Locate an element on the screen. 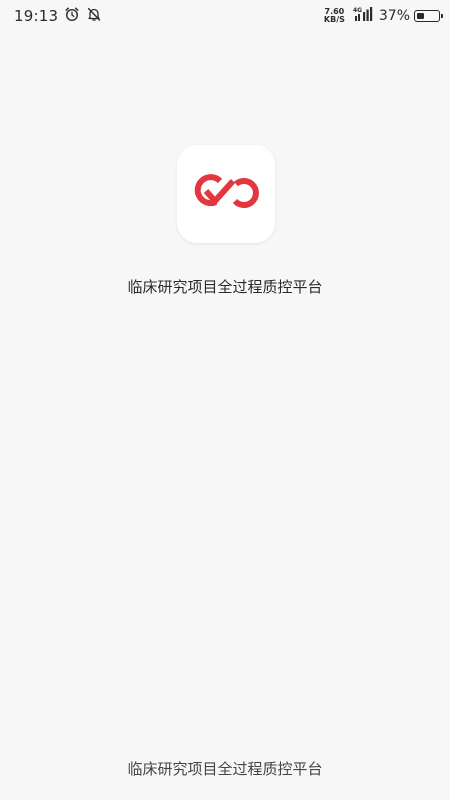  status-bar-left: 19:13 is located at coordinates (58, 16).